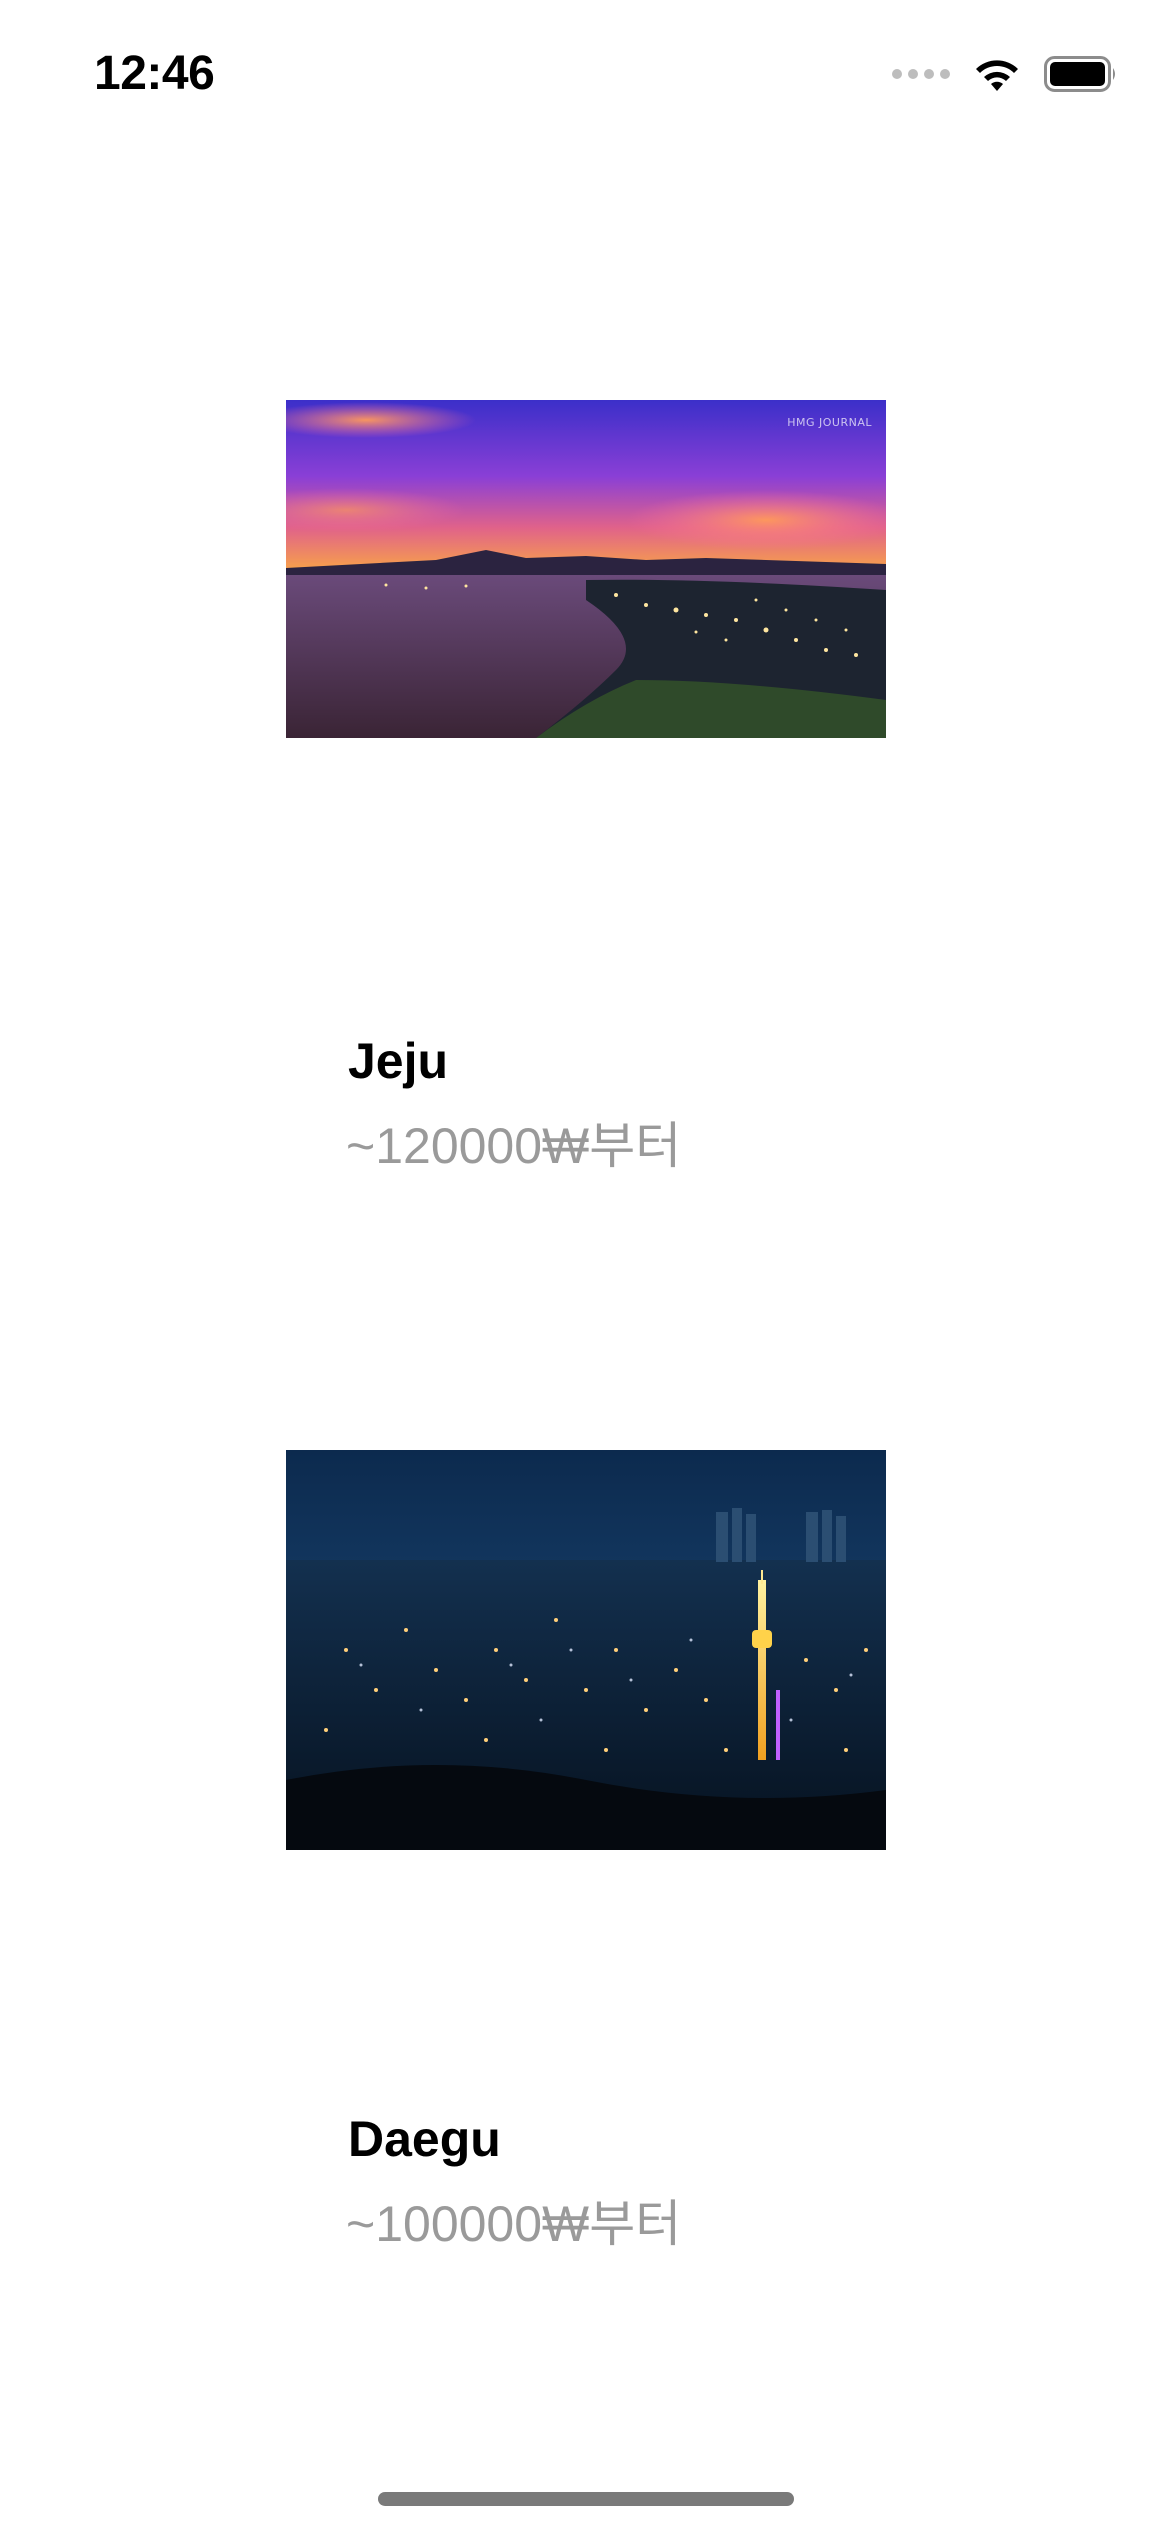 The width and height of the screenshot is (1170, 2532). I want to click on status-icons, so click(1005, 74).